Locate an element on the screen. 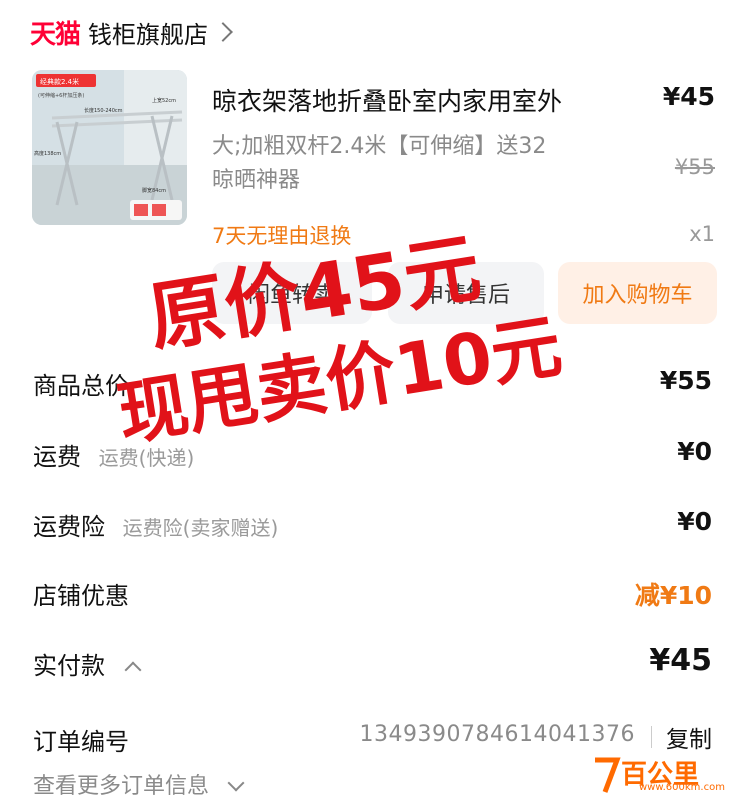 The width and height of the screenshot is (747, 800). paid-value: ¥45 is located at coordinates (680, 660).